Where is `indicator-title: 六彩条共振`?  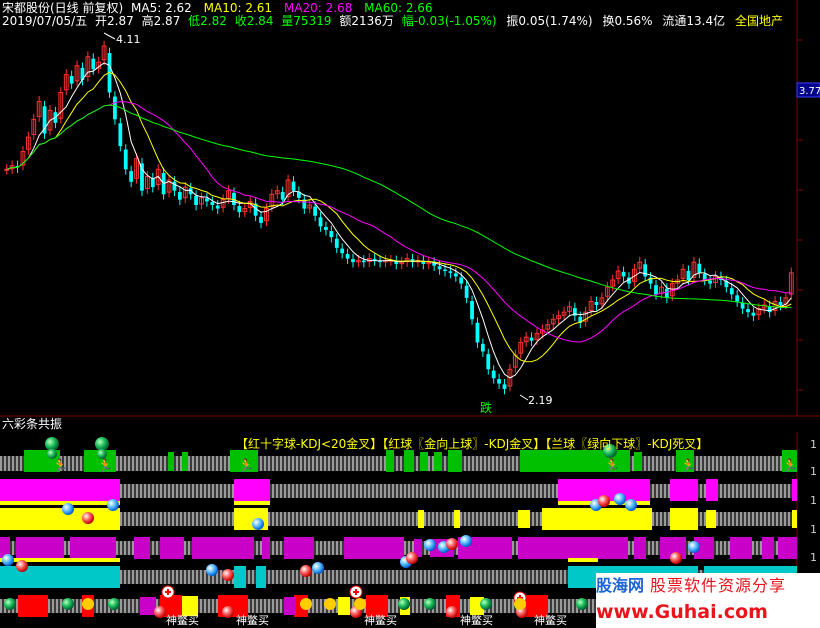 indicator-title: 六彩条共振 is located at coordinates (32, 424).